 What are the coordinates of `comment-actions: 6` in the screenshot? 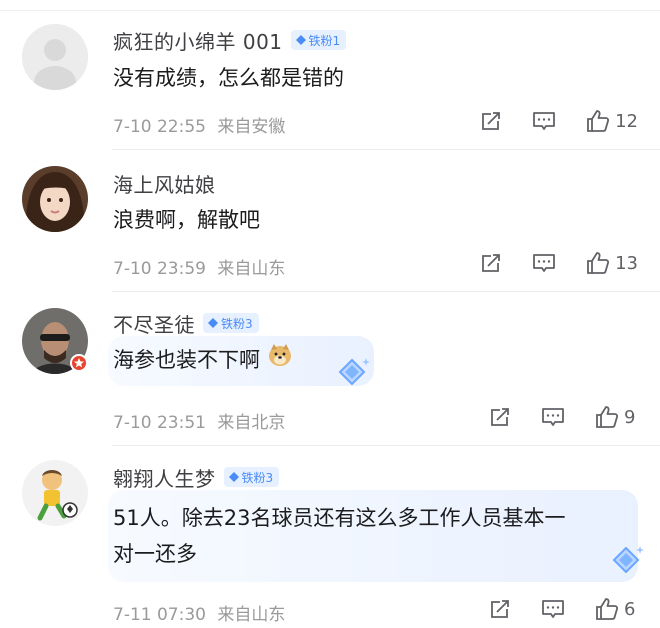 It's located at (563, 609).